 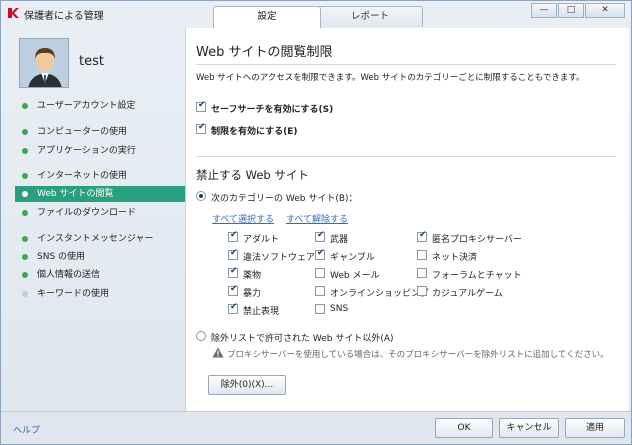 What do you see at coordinates (455, 258) in the screenshot?
I see `category-label: ネット決済` at bounding box center [455, 258].